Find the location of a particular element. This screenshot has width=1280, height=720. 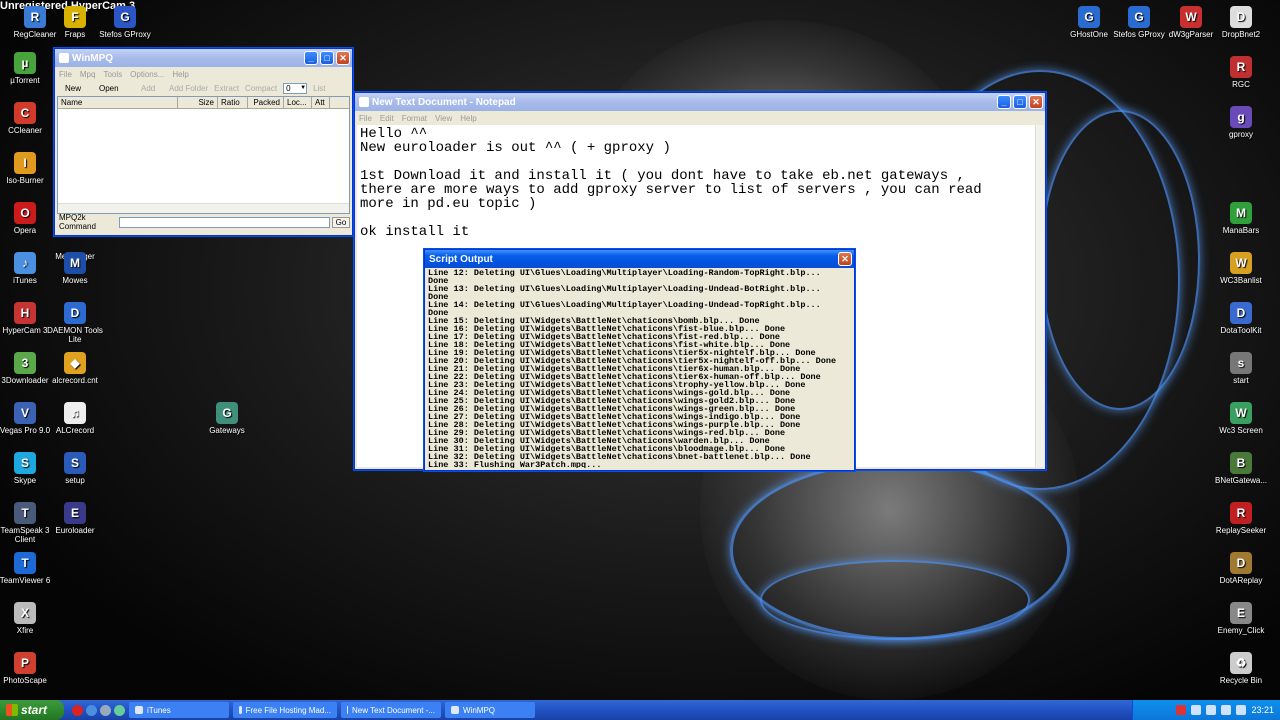

volume-icon is located at coordinates (1211, 710).